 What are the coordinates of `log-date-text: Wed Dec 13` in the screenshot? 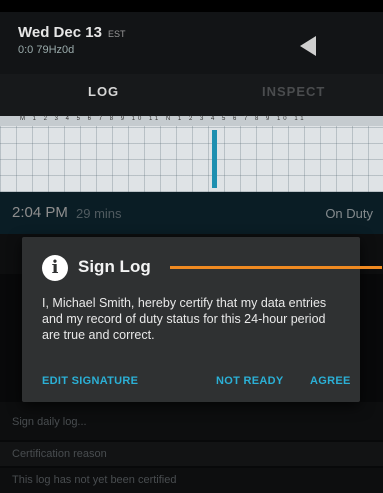 It's located at (60, 32).